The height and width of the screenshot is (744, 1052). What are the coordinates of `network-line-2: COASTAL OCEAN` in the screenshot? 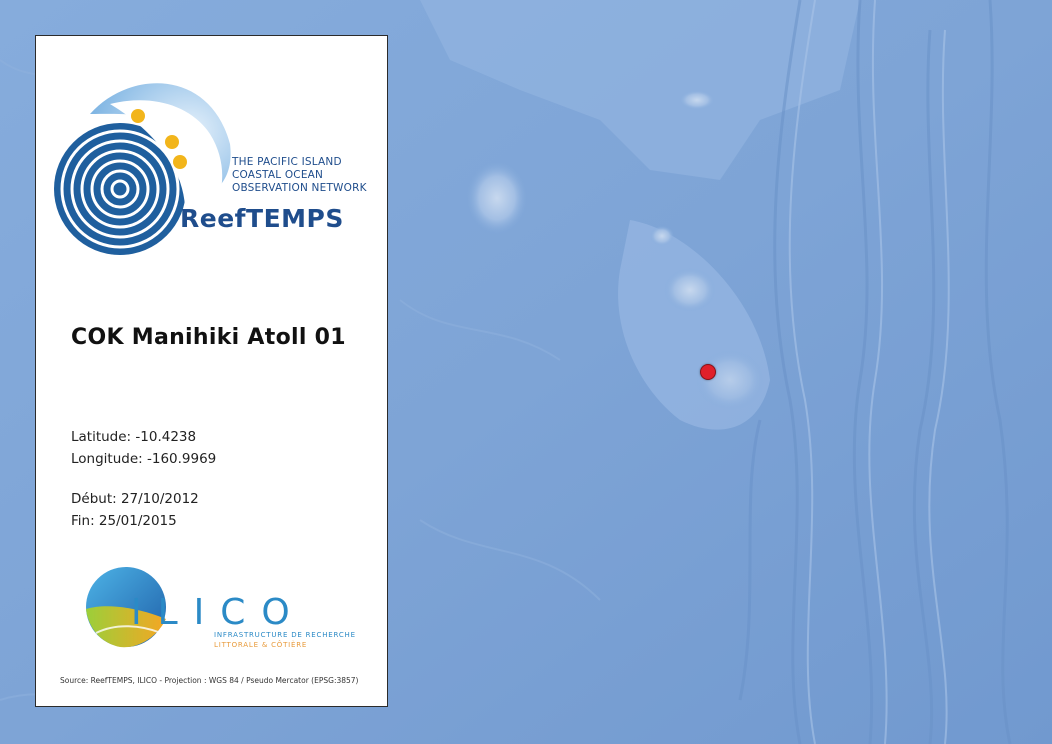 It's located at (278, 175).